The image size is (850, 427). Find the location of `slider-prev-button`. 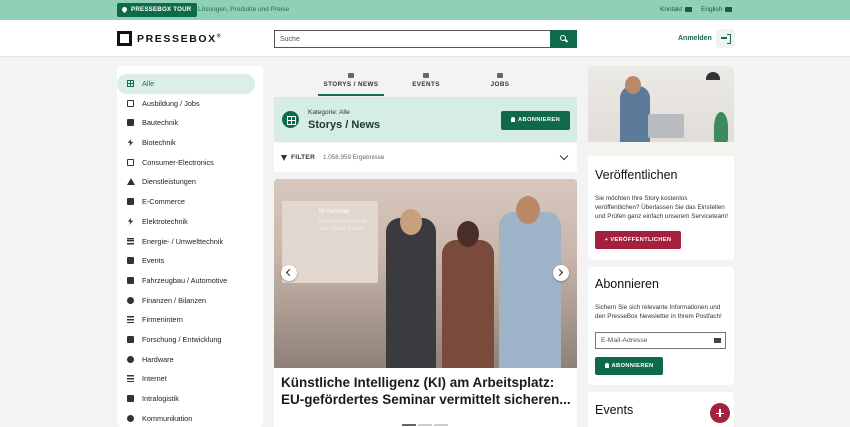

slider-prev-button is located at coordinates (289, 273).